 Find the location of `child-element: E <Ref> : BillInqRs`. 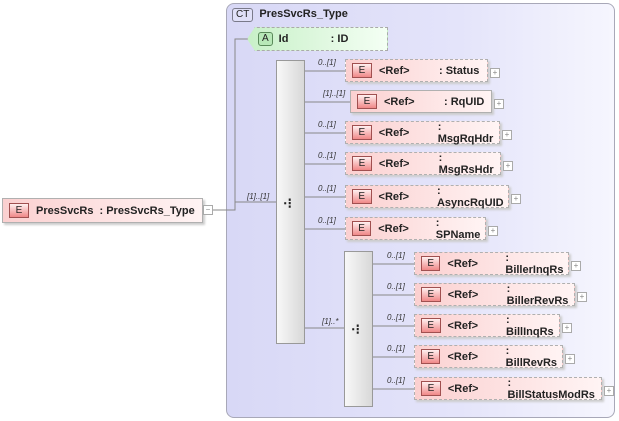

child-element: E <Ref> : BillInqRs is located at coordinates (487, 325).